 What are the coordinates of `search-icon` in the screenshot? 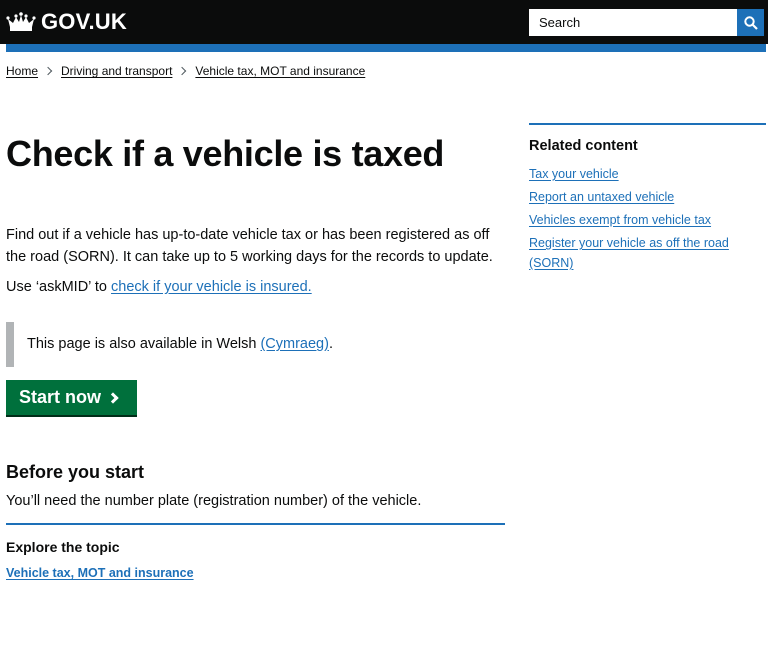 It's located at (750, 22).